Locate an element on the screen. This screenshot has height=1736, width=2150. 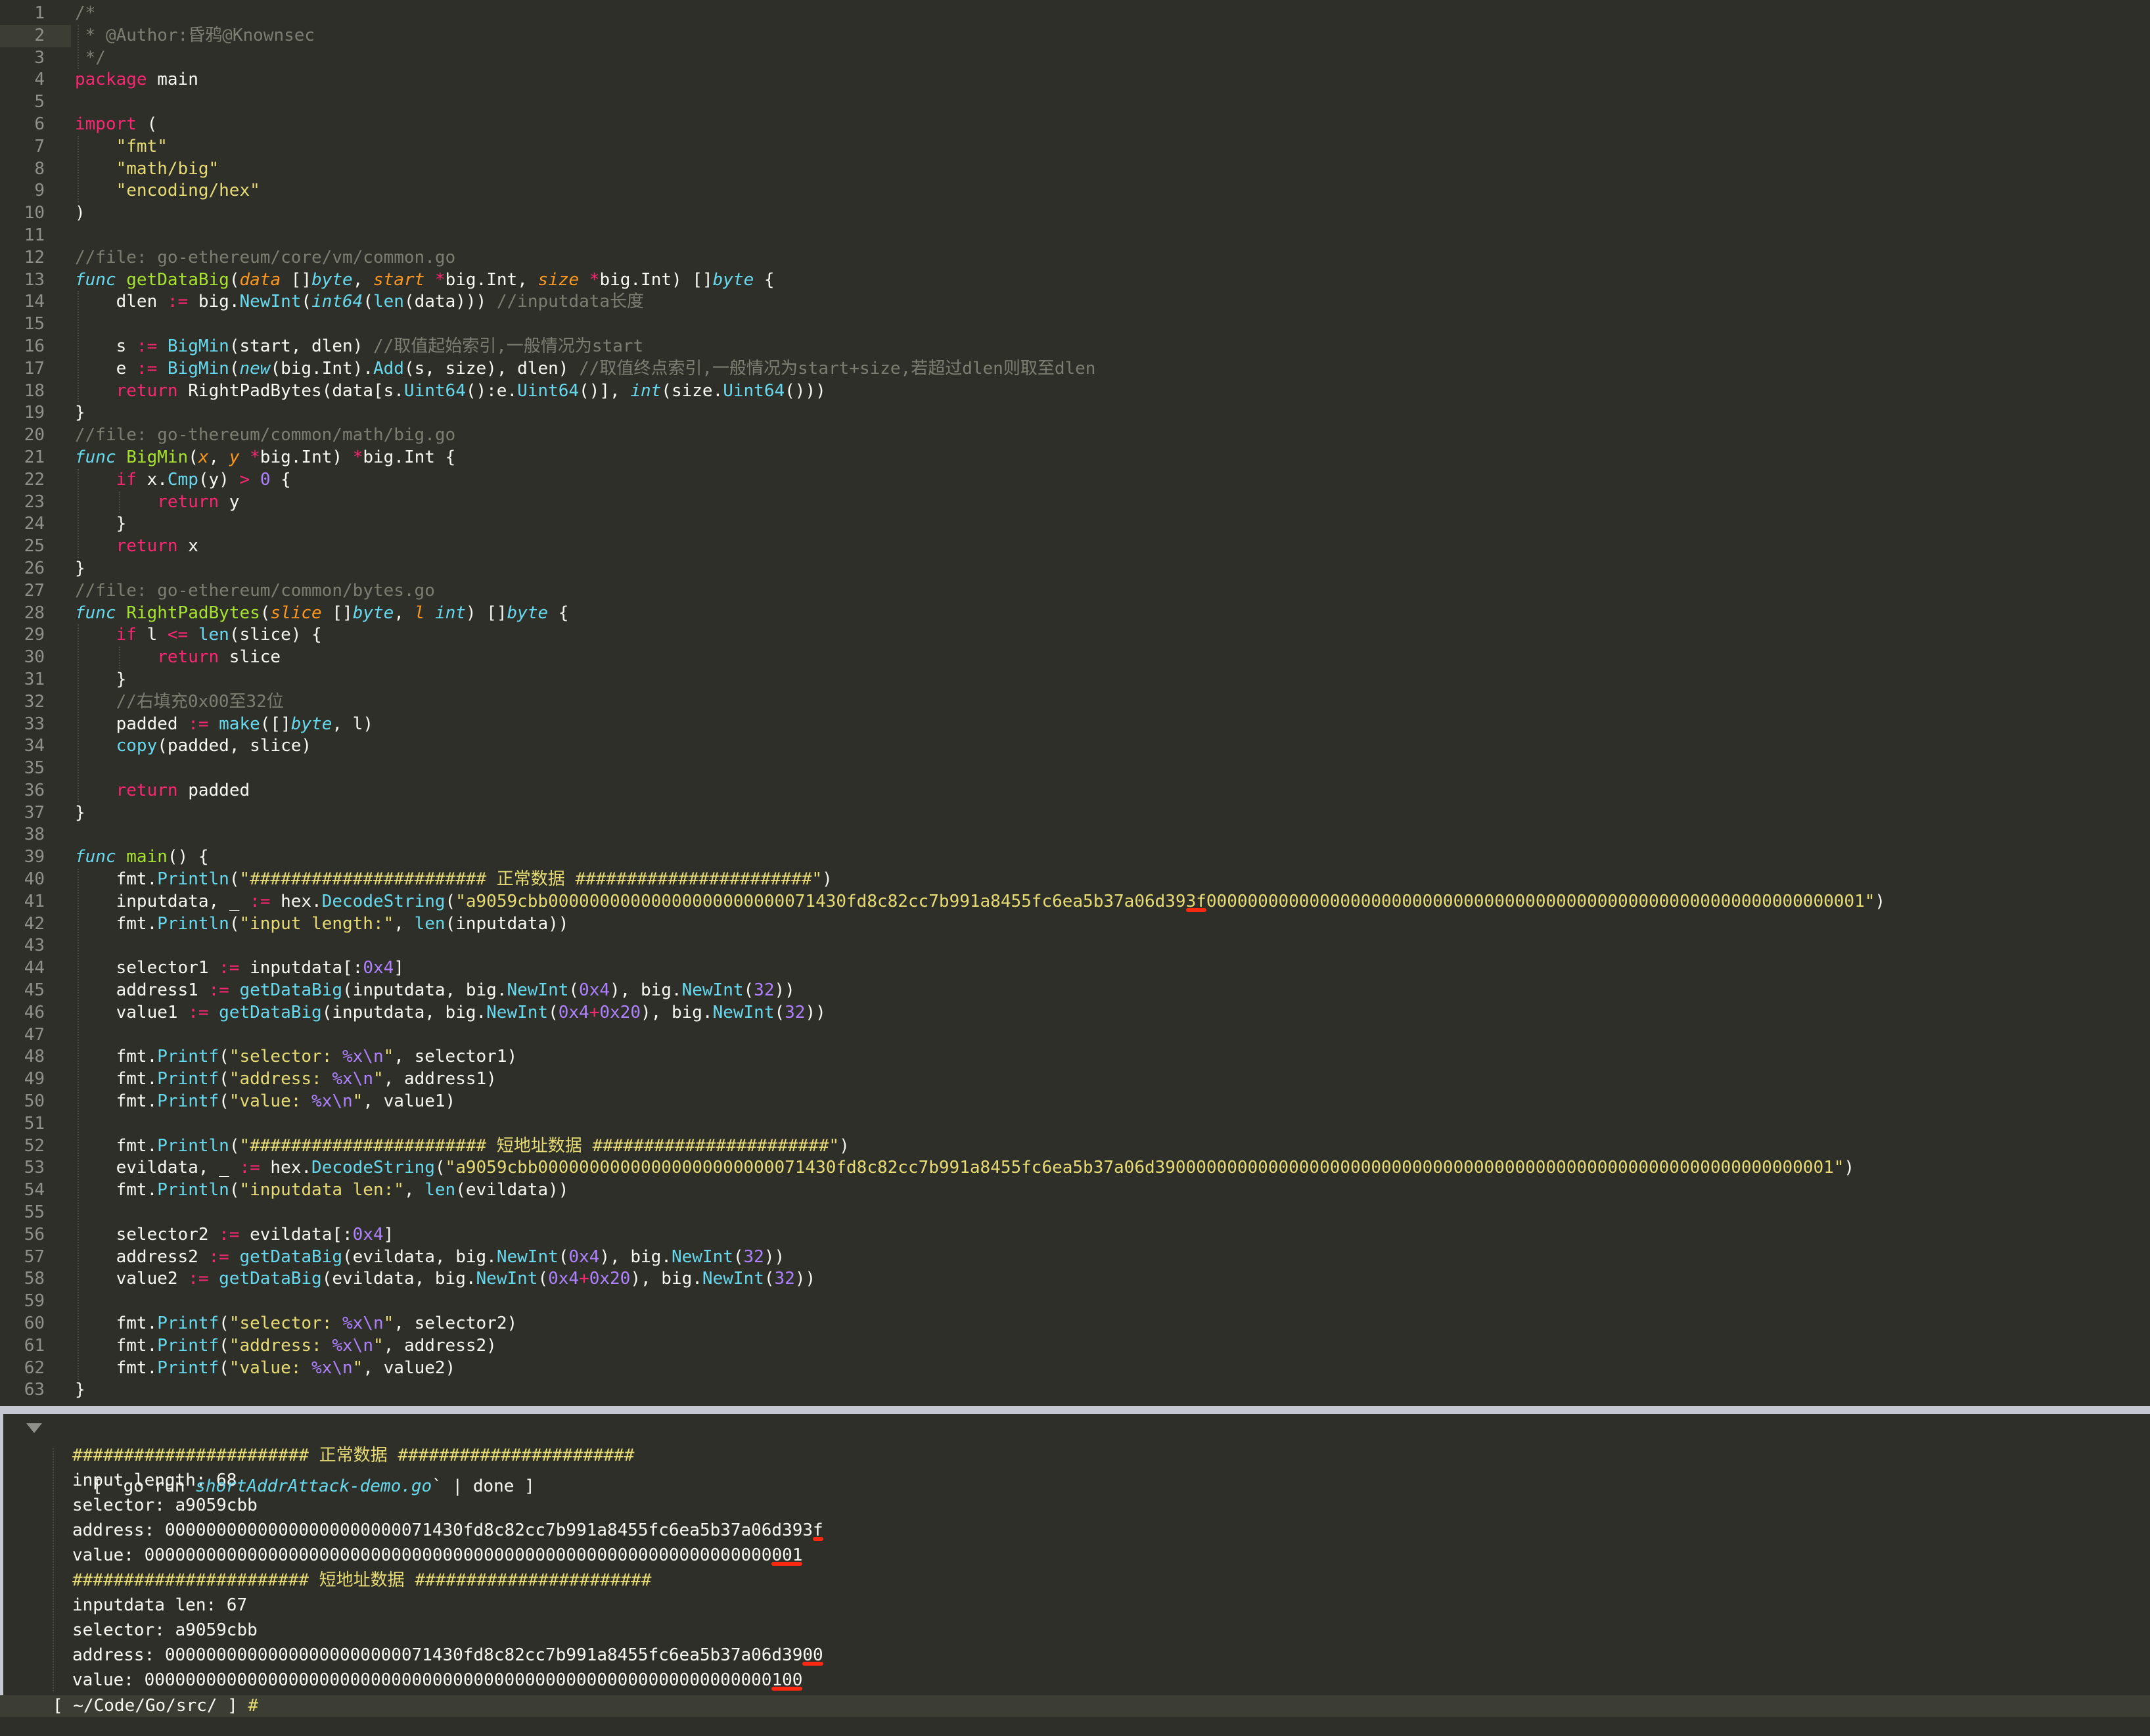
token: } is located at coordinates (101, 679).